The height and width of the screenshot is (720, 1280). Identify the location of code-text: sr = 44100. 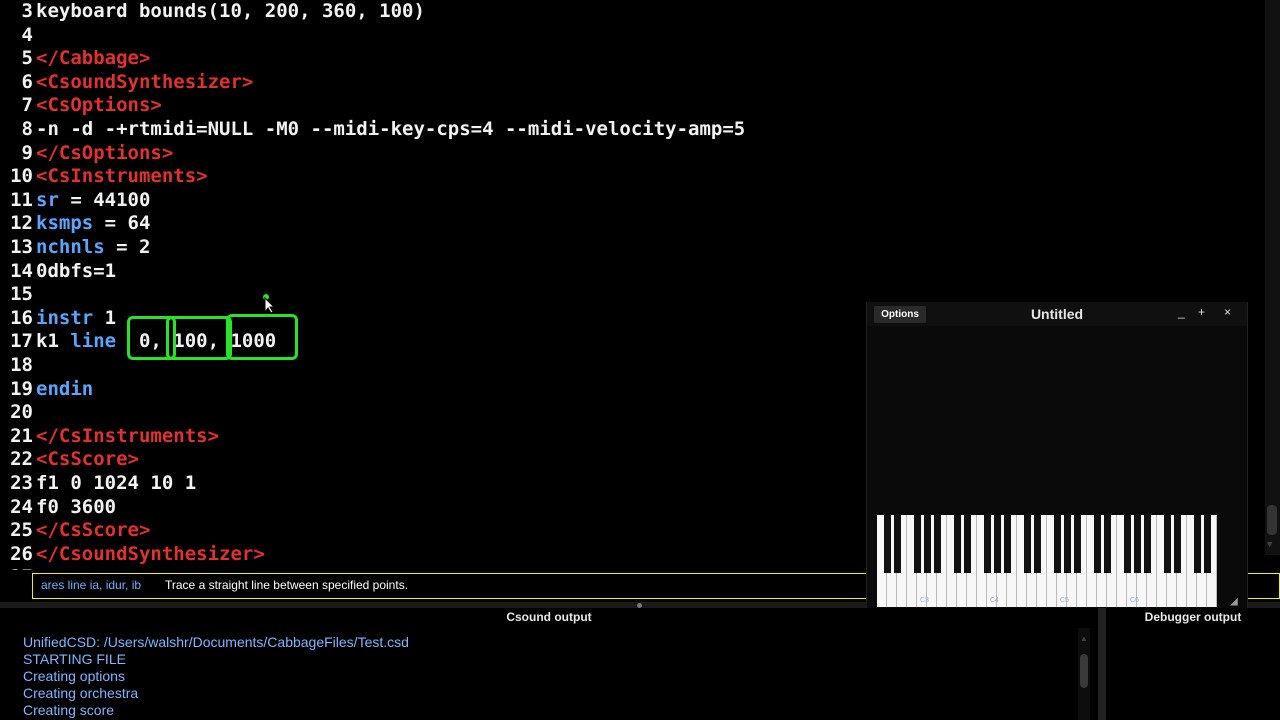
(93, 200).